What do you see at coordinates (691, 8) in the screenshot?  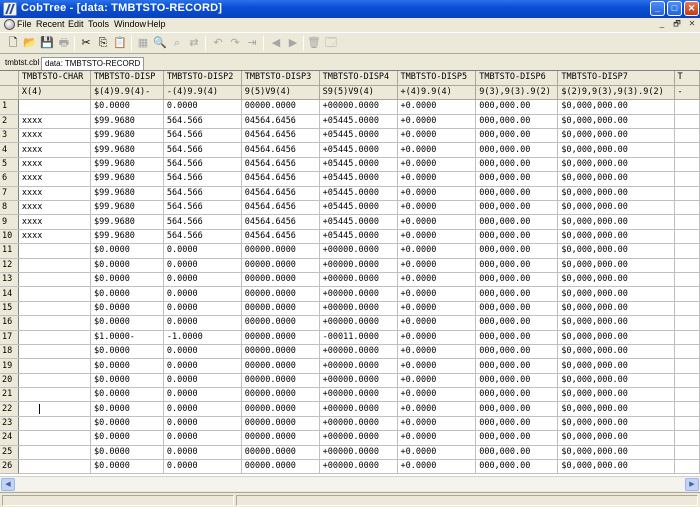 I see `close-button: ✕` at bounding box center [691, 8].